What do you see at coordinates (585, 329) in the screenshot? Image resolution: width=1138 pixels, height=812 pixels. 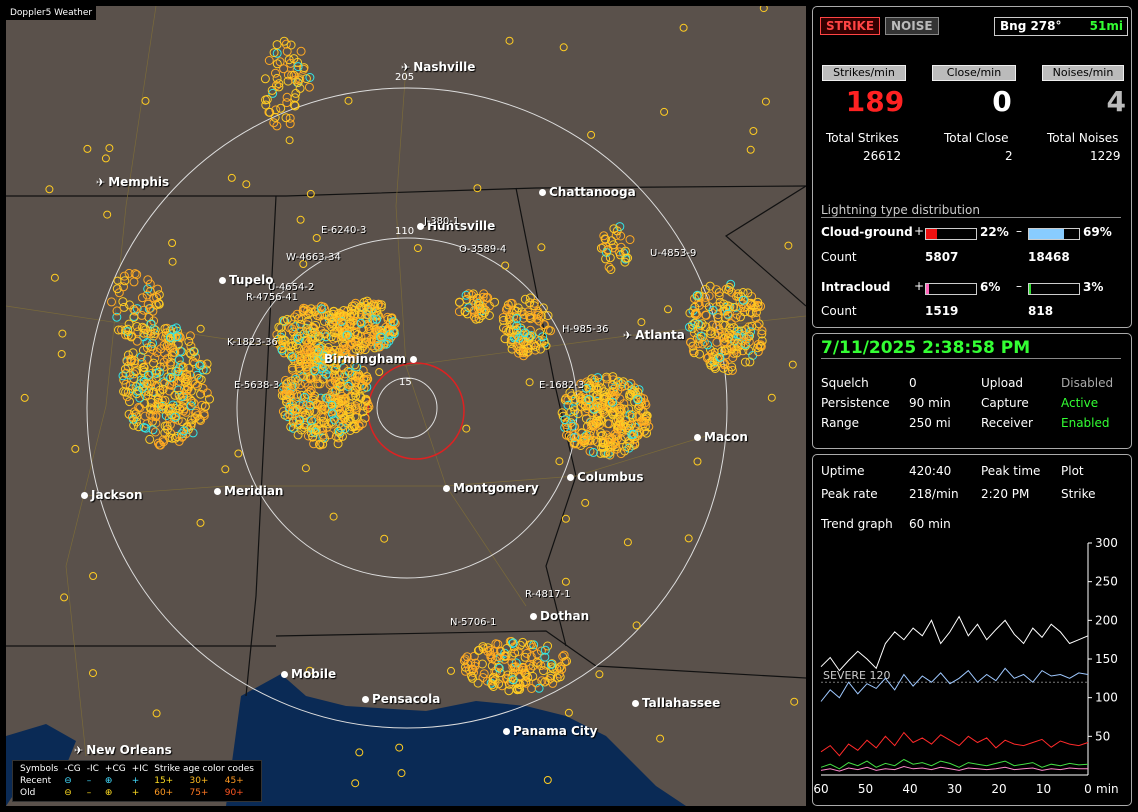 I see `storm-label: H-985-36` at bounding box center [585, 329].